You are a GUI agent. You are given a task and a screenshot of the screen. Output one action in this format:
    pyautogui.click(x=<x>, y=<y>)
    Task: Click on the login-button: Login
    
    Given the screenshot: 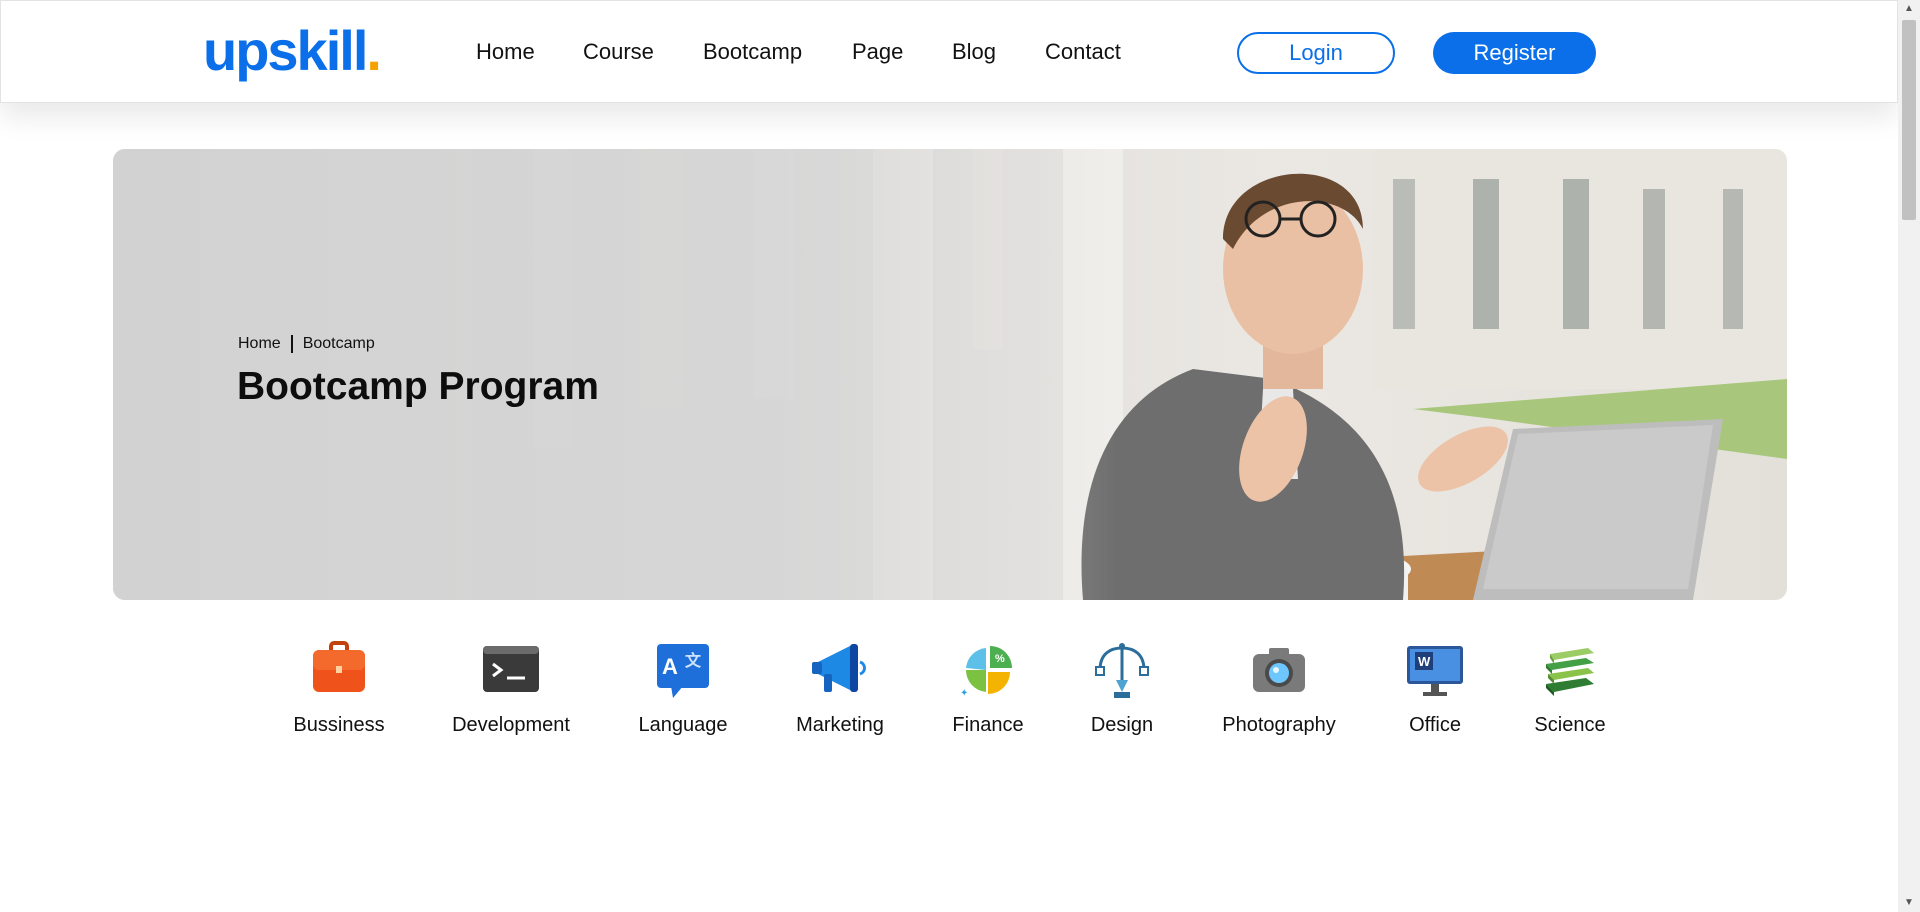 What is the action you would take?
    pyautogui.click(x=1316, y=53)
    